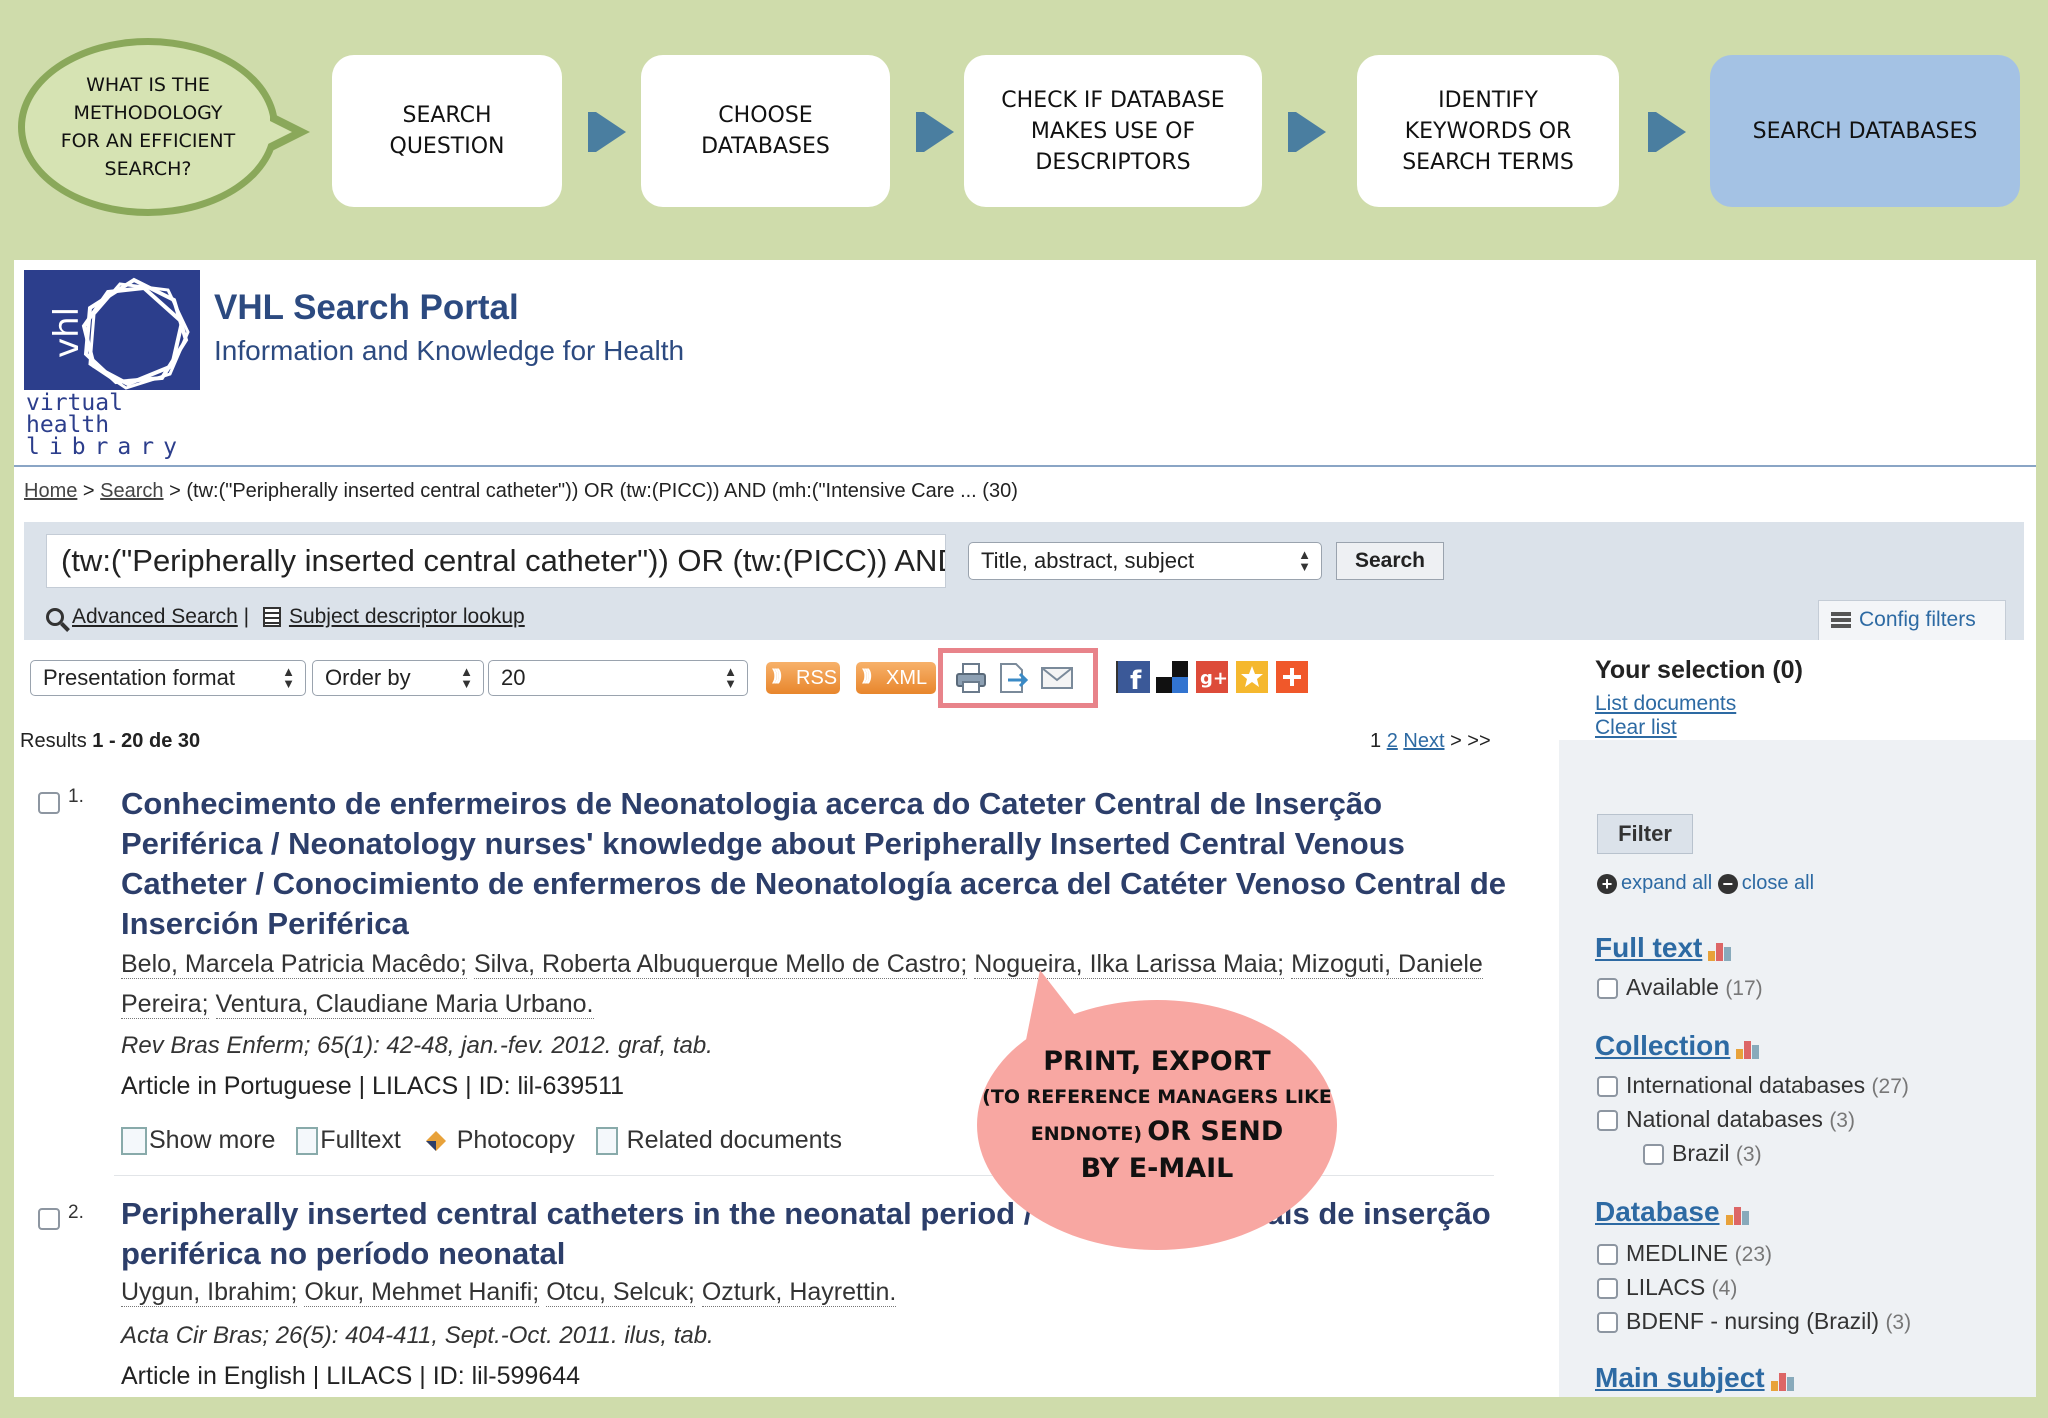 This screenshot has height=1418, width=2048. I want to click on rss-button: RSS, so click(803, 677).